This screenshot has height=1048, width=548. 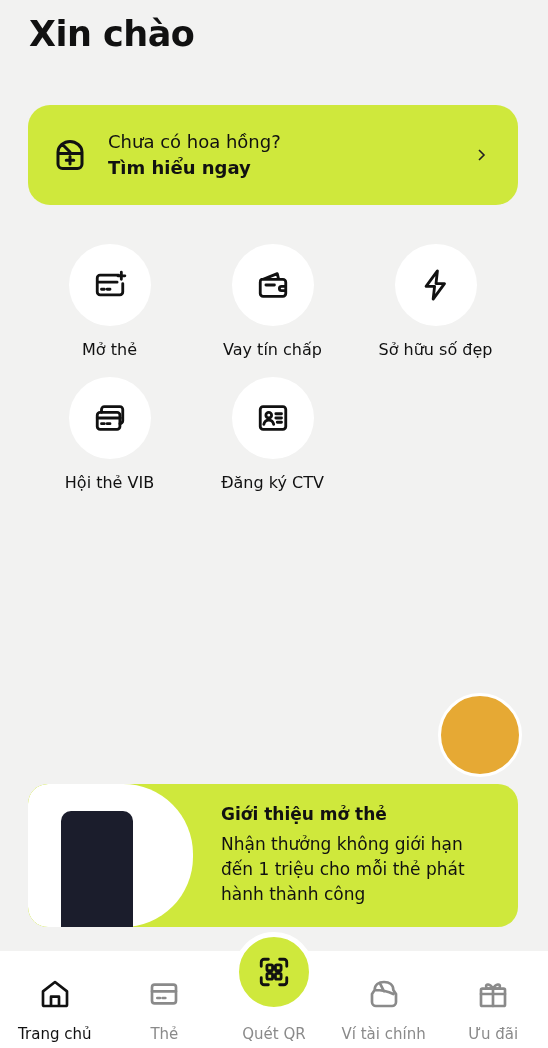 I want to click on qr-scan-icon, so click(x=274, y=972).